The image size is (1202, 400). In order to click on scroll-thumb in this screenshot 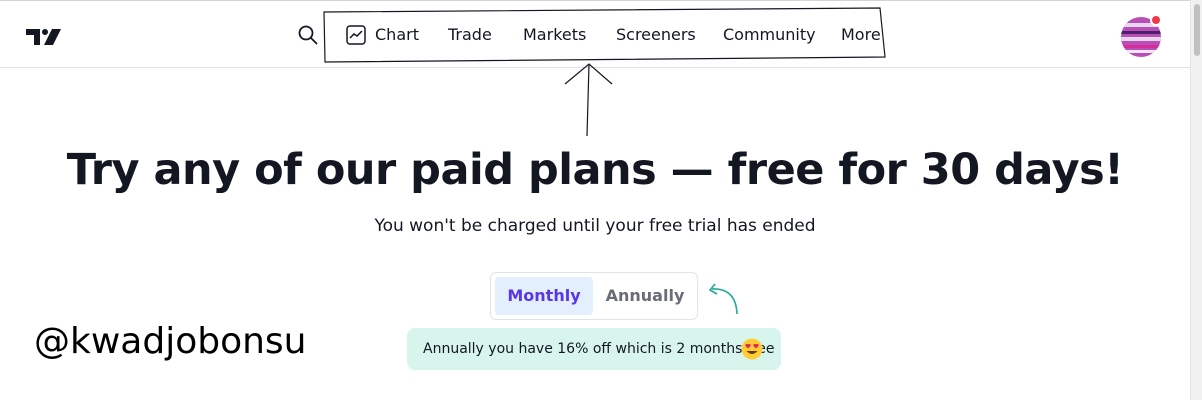, I will do `click(1197, 30)`.